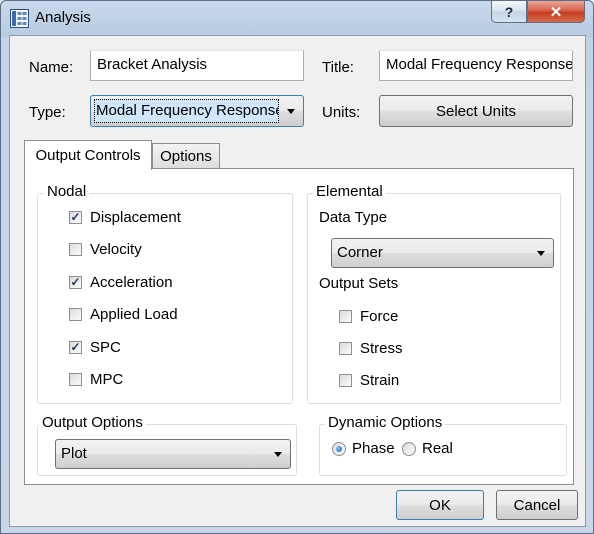 The width and height of the screenshot is (594, 534). What do you see at coordinates (353, 217) in the screenshot?
I see `data-type-label: Data Type` at bounding box center [353, 217].